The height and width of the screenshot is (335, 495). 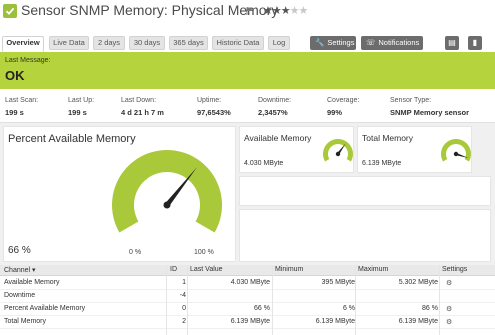 I want to click on priority-stars: ★★★★★, so click(x=286, y=10).